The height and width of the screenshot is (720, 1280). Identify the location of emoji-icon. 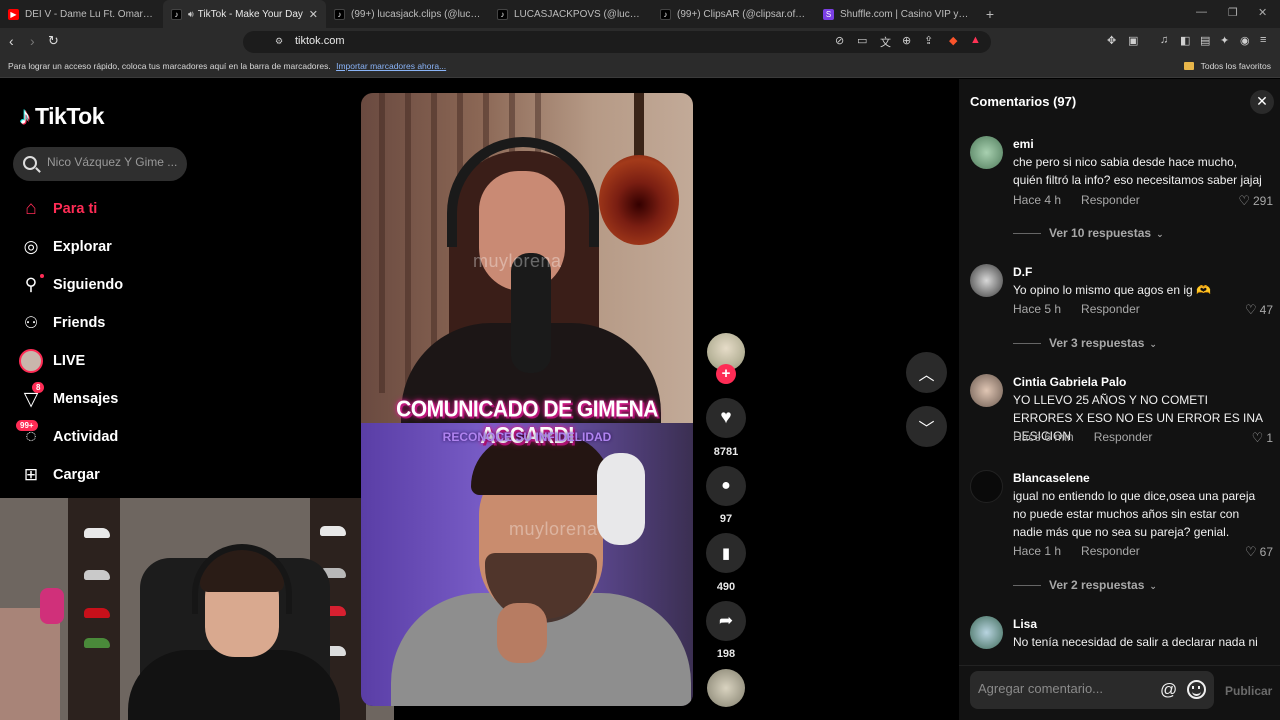
(1196, 689).